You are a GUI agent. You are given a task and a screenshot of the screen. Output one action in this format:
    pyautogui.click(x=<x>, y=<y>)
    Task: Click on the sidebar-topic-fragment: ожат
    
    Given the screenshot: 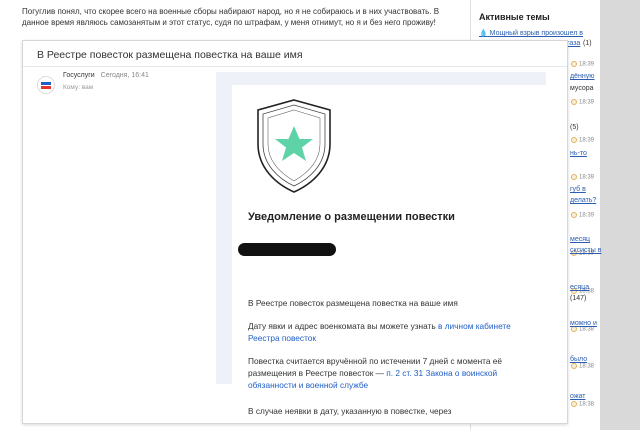 What is the action you would take?
    pyautogui.click(x=577, y=396)
    